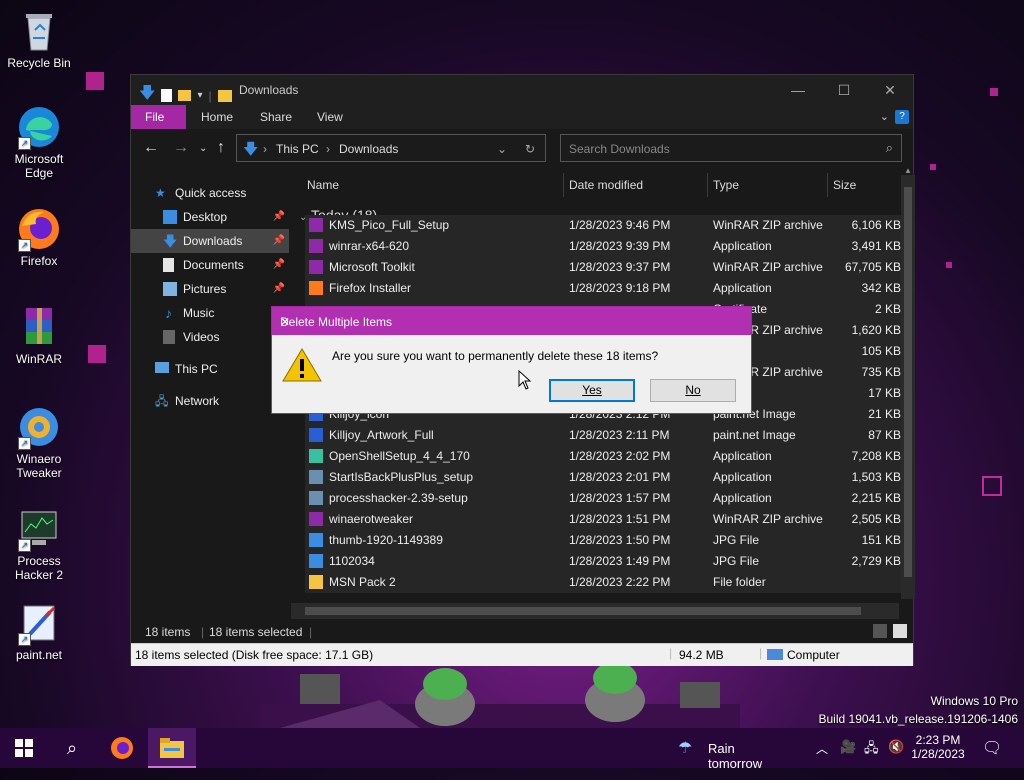  I want to click on search-taskbar-button: ⌕, so click(72, 748).